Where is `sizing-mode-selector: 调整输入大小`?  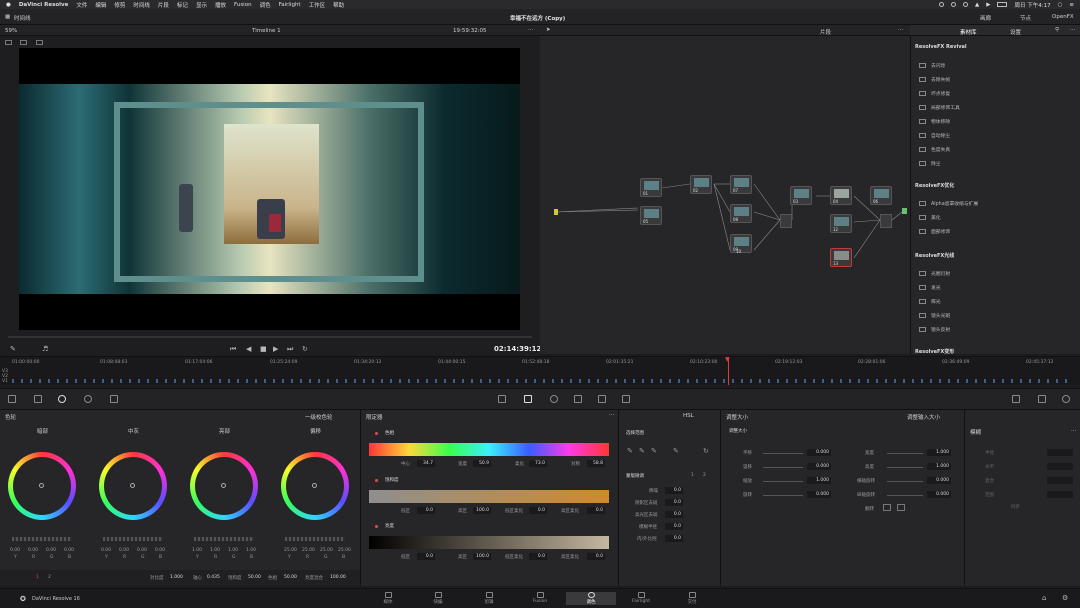
sizing-mode-selector: 调整输入大小 is located at coordinates (923, 417).